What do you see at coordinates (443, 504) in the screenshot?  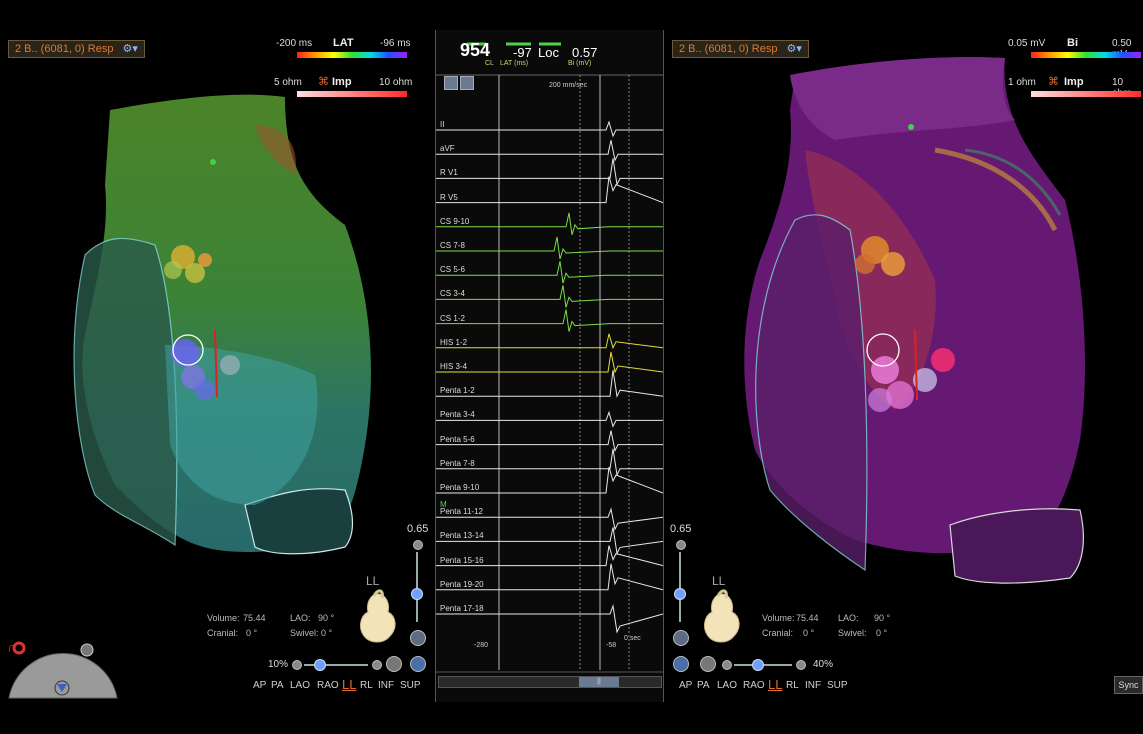 I see `m-marker-label: M` at bounding box center [443, 504].